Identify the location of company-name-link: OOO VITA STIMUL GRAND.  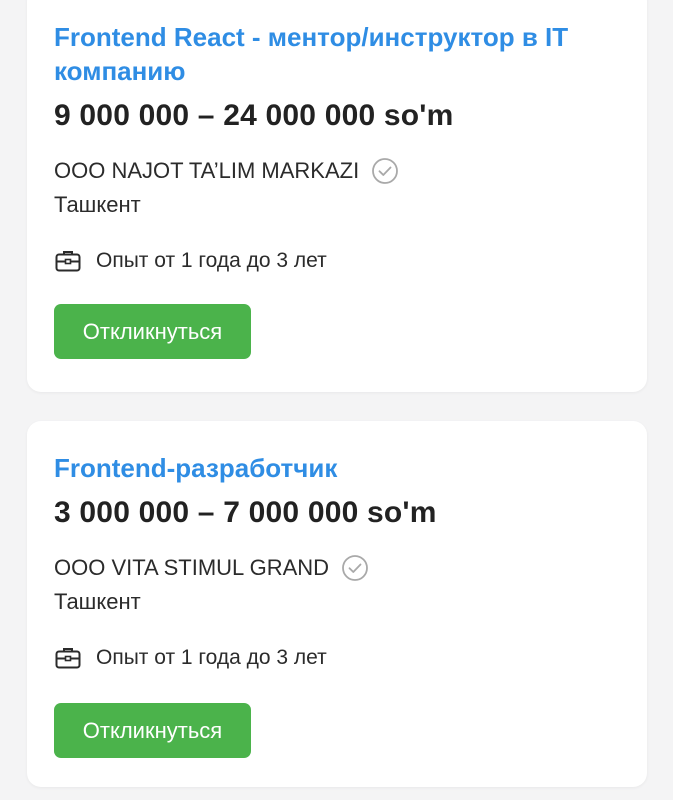
(191, 568).